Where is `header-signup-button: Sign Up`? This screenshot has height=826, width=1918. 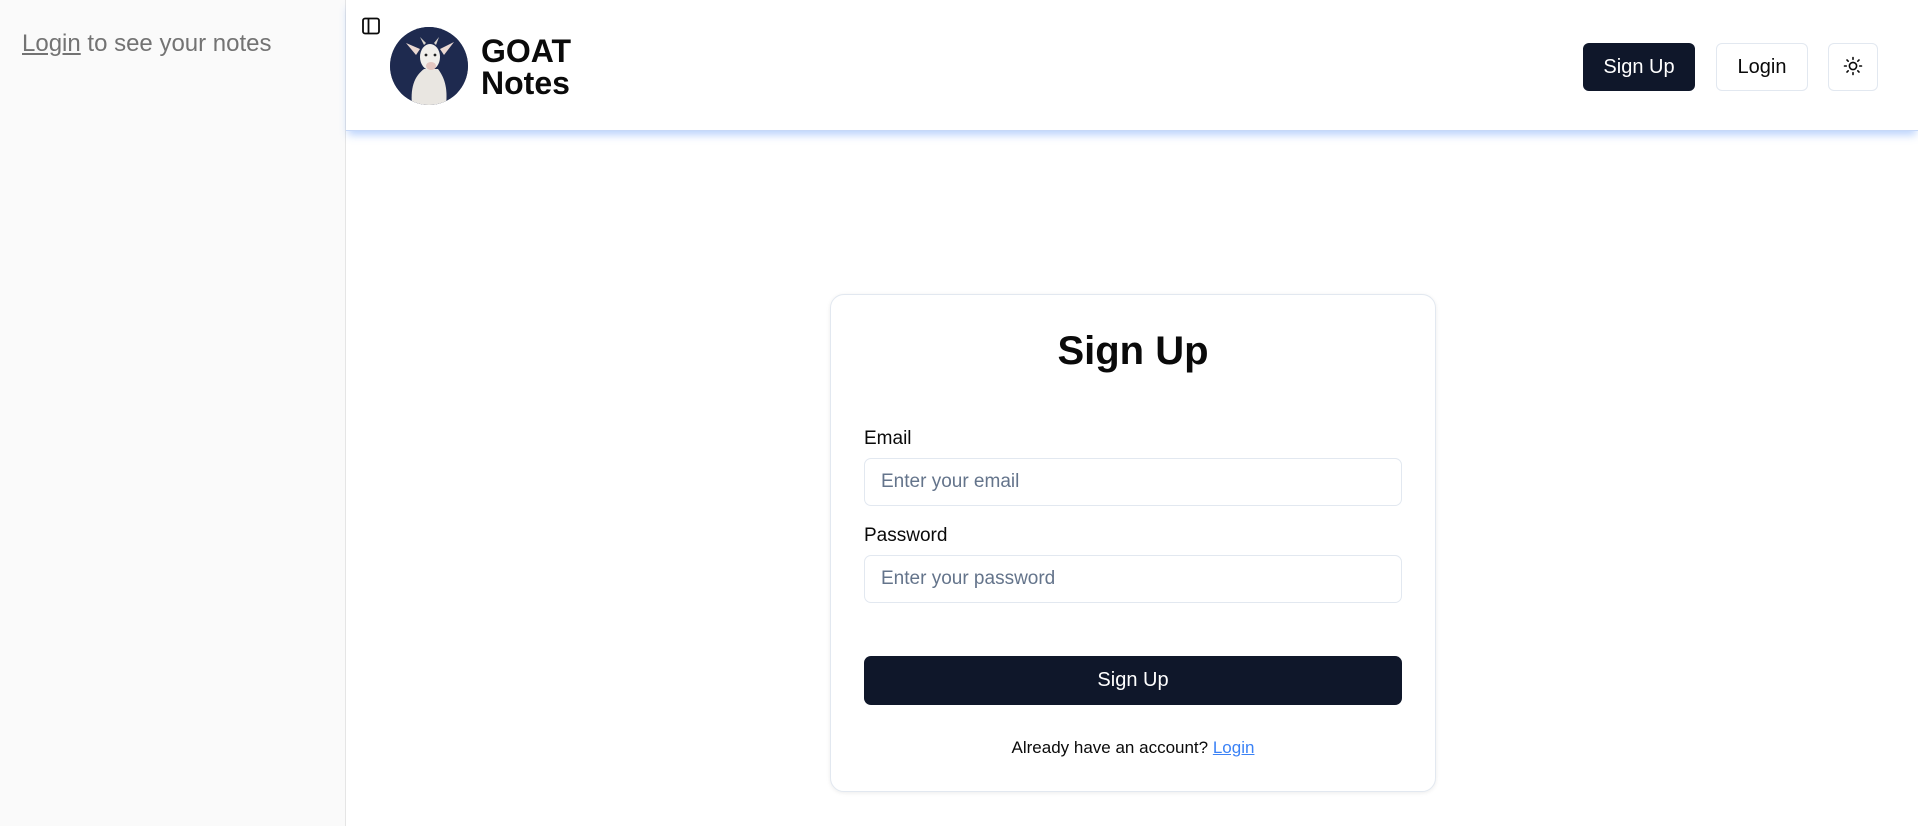 header-signup-button: Sign Up is located at coordinates (1639, 67).